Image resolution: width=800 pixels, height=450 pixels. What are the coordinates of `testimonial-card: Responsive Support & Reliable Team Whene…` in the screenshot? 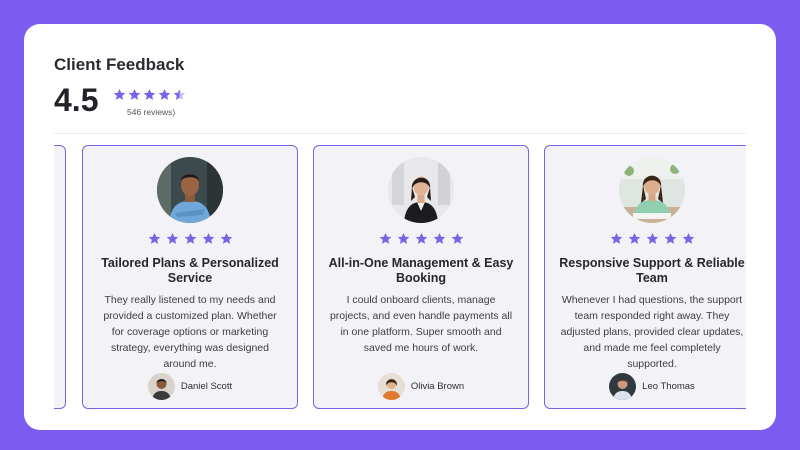 It's located at (645, 277).